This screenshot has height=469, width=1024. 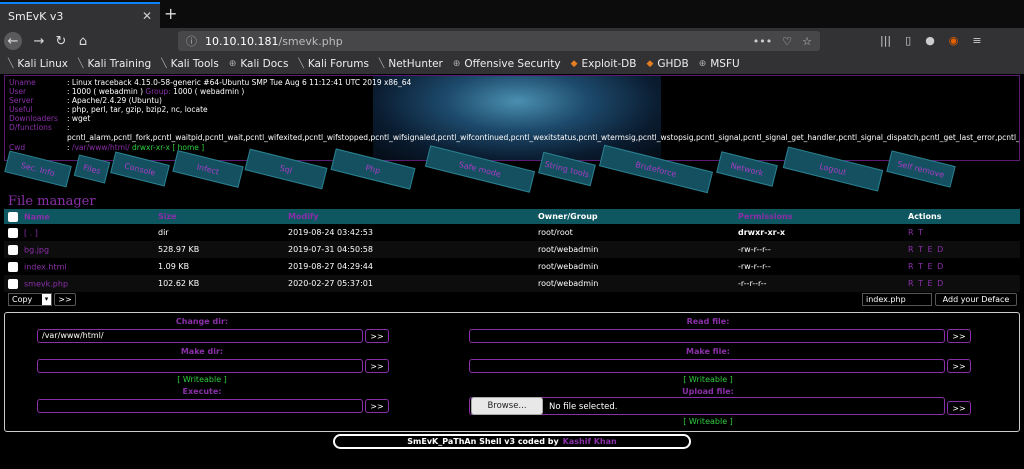 What do you see at coordinates (959, 336) in the screenshot?
I see `read-file-go-button: >>` at bounding box center [959, 336].